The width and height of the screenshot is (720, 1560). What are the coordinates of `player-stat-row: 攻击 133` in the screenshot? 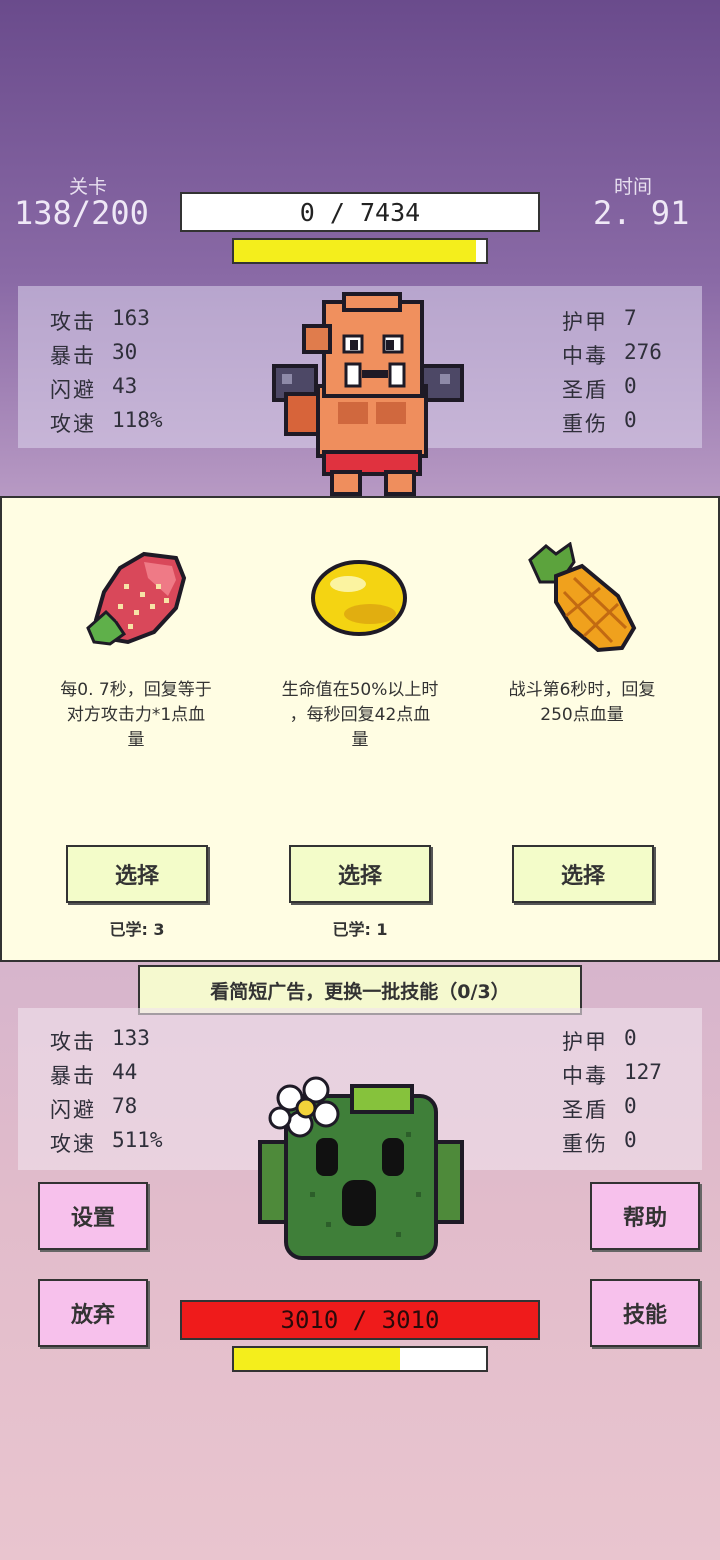 It's located at (100, 1041).